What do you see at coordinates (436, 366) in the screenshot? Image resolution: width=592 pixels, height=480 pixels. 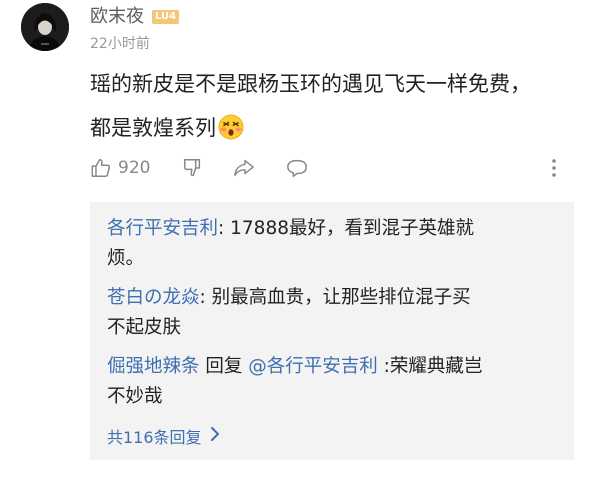 I see `reply-text: 荣耀典藏岂` at bounding box center [436, 366].